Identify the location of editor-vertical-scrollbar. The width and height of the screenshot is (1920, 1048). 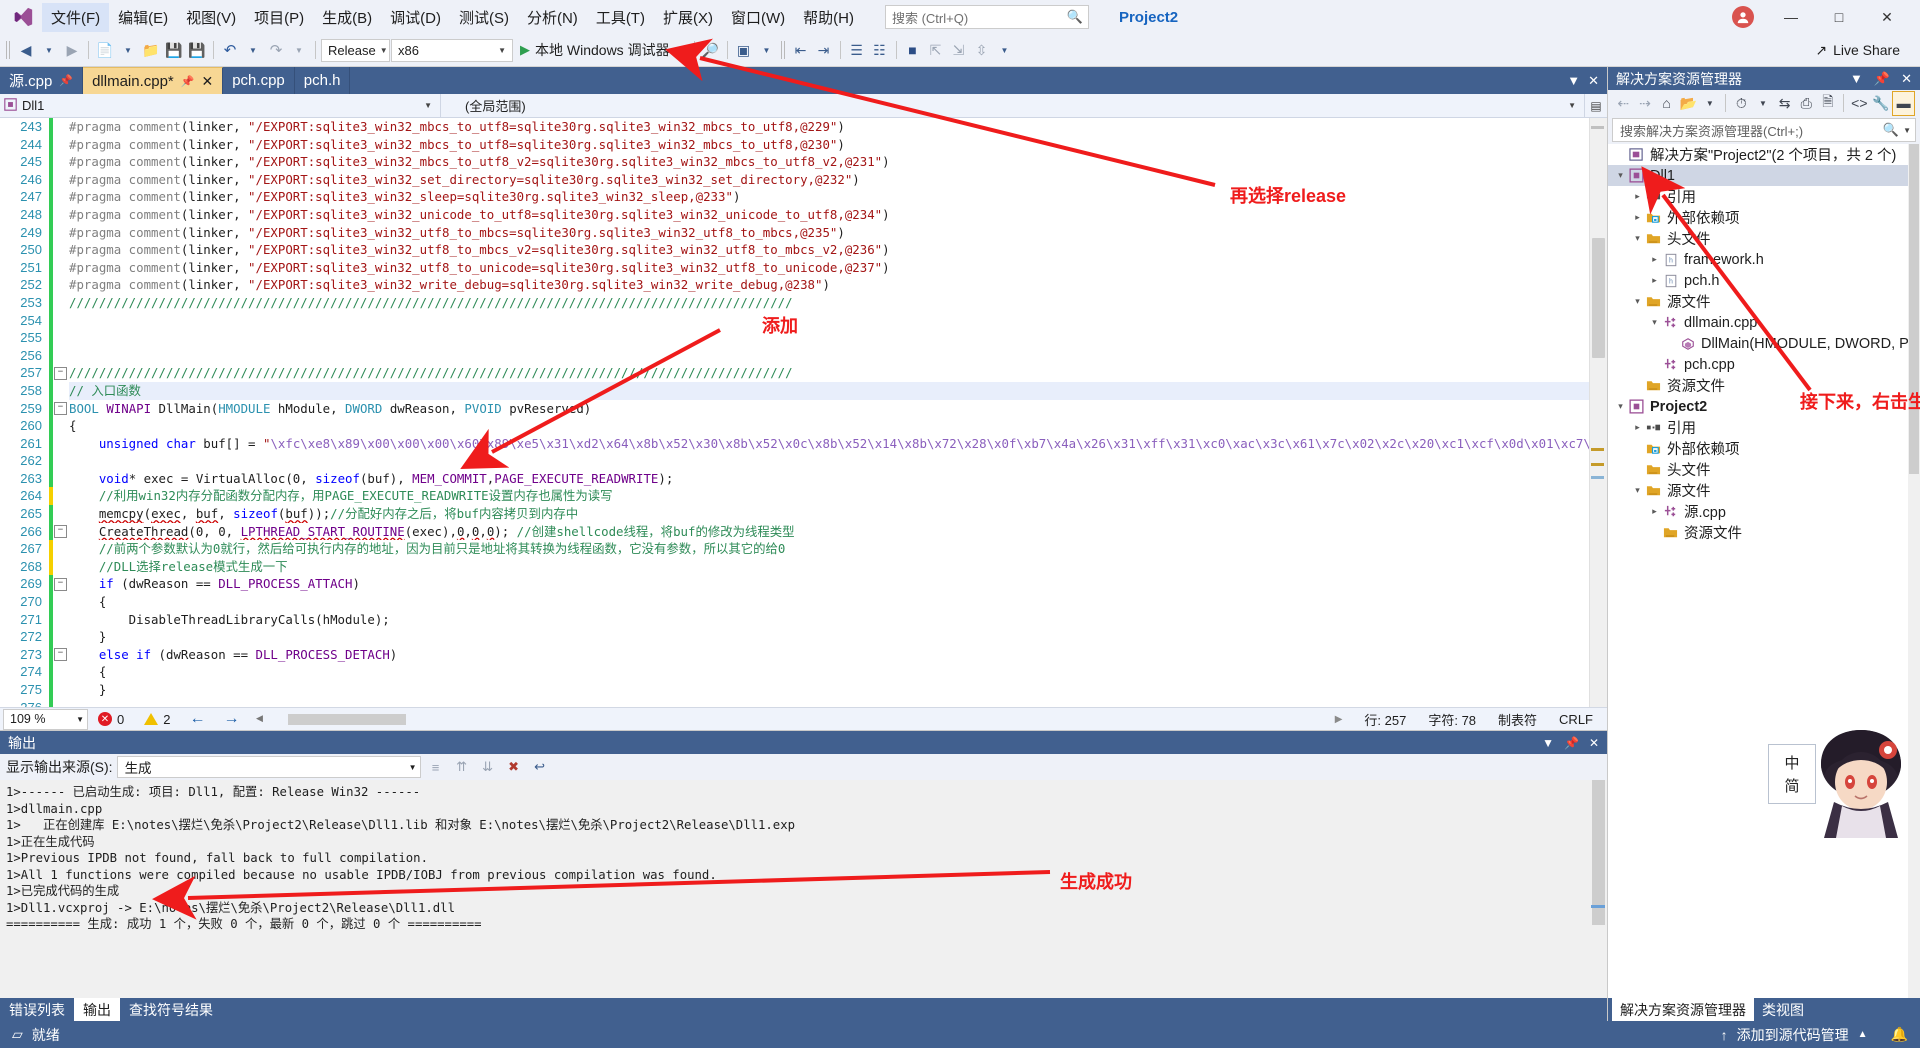
(1598, 412).